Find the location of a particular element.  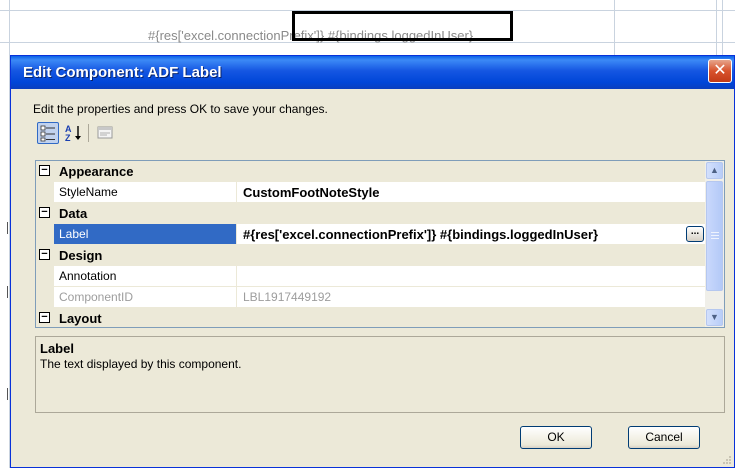

selected-cell is located at coordinates (402, 26).